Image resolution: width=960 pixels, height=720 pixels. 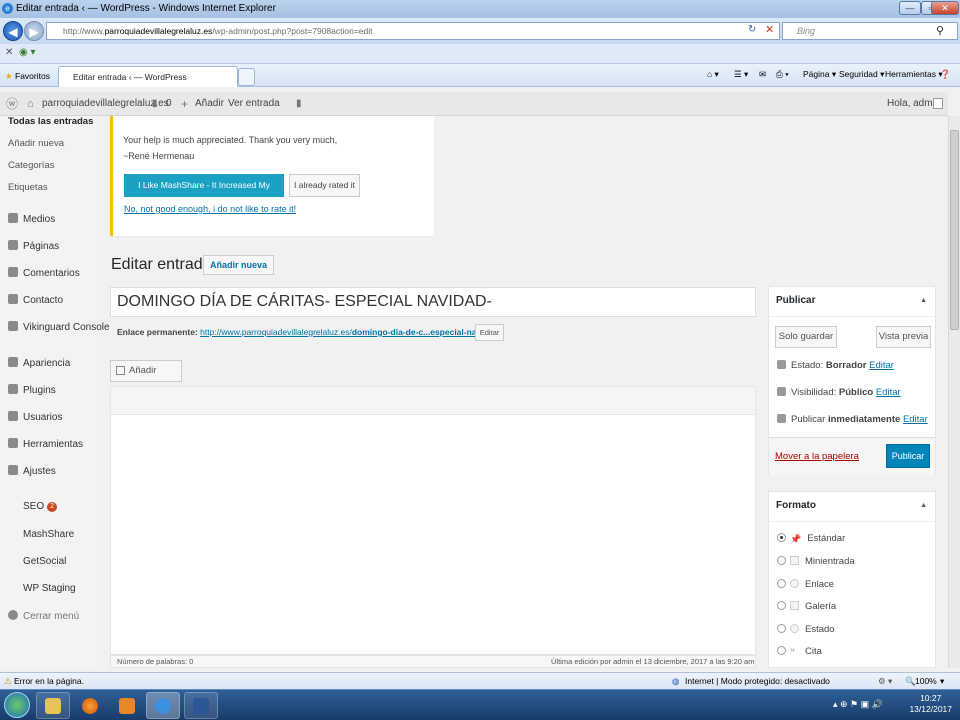 I want to click on sidebar-item-contact: Contacto, so click(x=35, y=300).